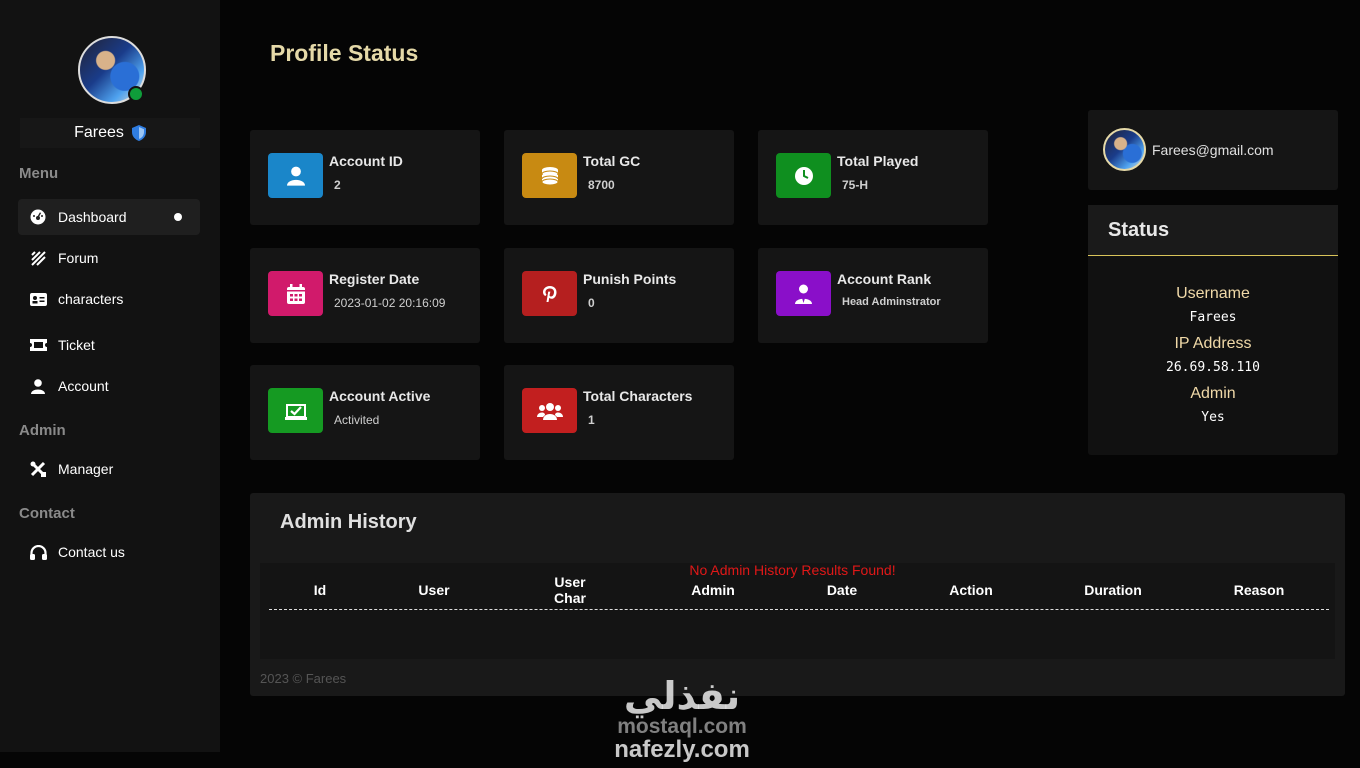 This screenshot has width=1360, height=768. I want to click on watermark-line-1: mostaql.com, so click(682, 726).